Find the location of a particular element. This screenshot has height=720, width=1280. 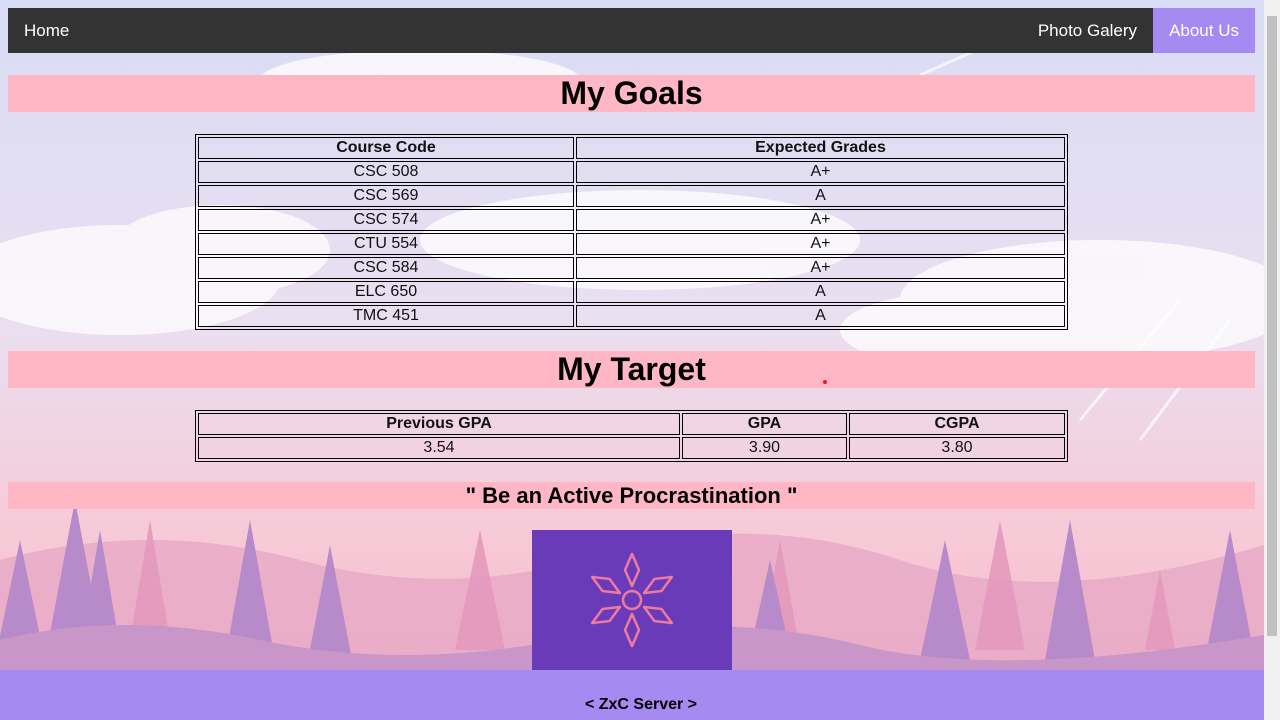

table-row: CSC 584 A+ is located at coordinates (631, 268).